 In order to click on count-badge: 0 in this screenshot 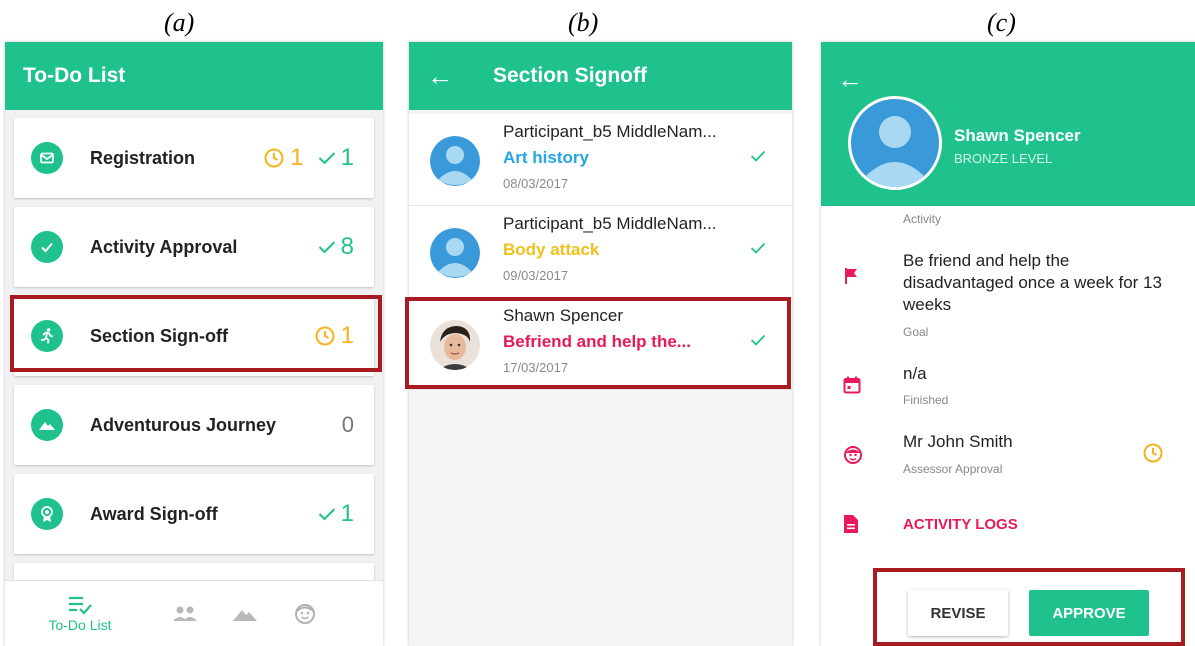, I will do `click(347, 424)`.